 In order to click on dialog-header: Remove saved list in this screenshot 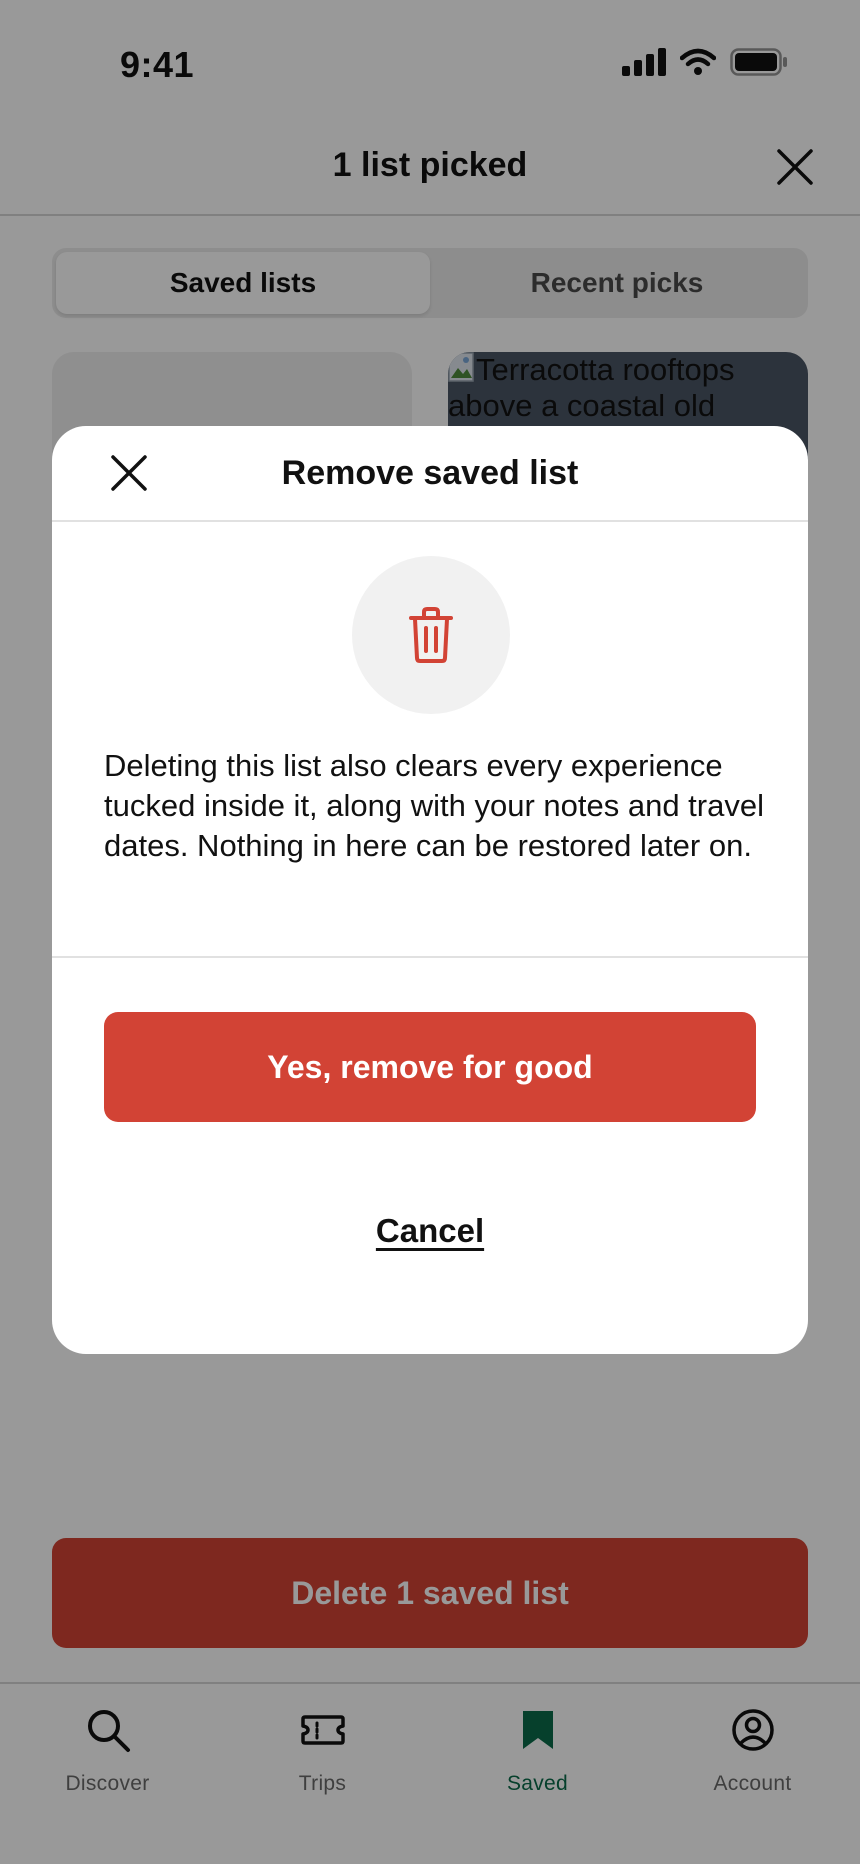, I will do `click(430, 474)`.